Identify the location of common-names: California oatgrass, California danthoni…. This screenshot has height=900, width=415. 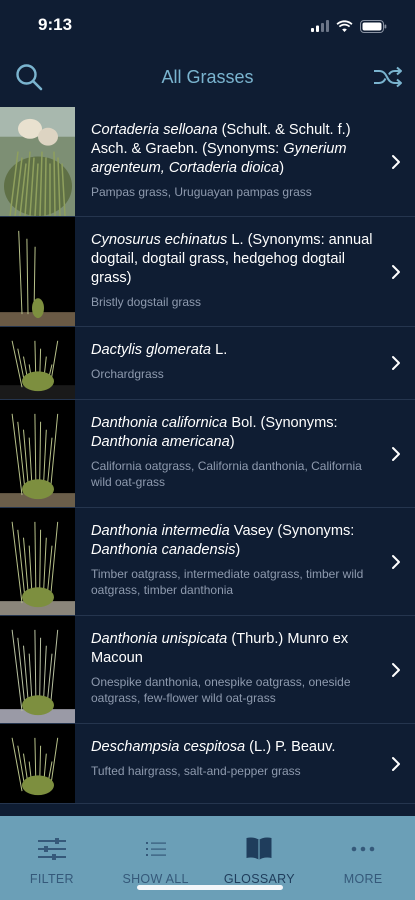
(226, 474).